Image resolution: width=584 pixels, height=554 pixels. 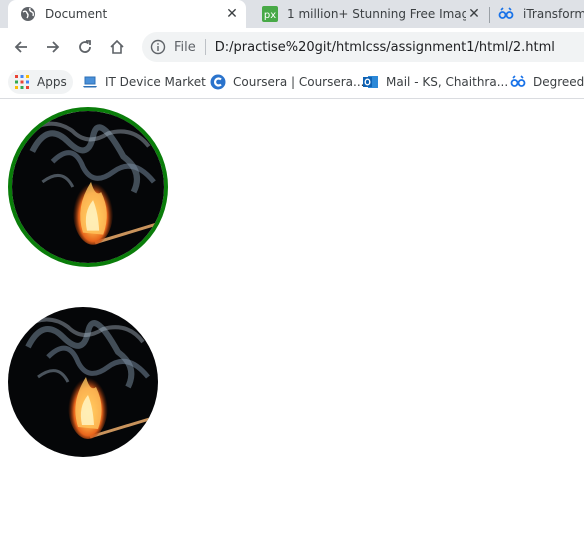 I want to click on bookmark-it-device-market: IT Device Market, so click(x=144, y=82).